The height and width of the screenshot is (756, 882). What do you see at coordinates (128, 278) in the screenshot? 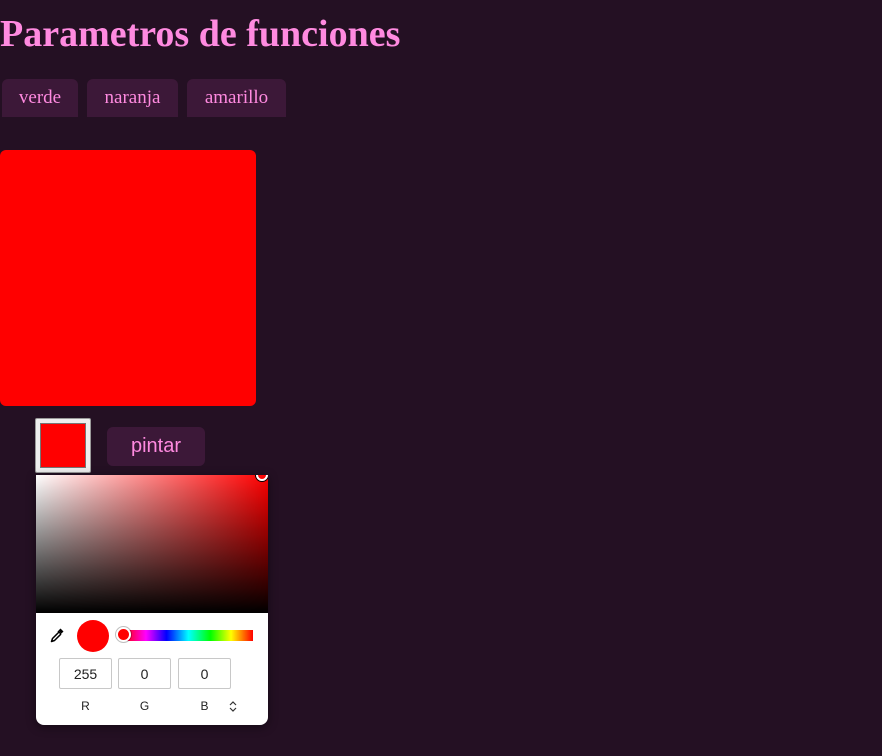
I see `paint-canvas` at bounding box center [128, 278].